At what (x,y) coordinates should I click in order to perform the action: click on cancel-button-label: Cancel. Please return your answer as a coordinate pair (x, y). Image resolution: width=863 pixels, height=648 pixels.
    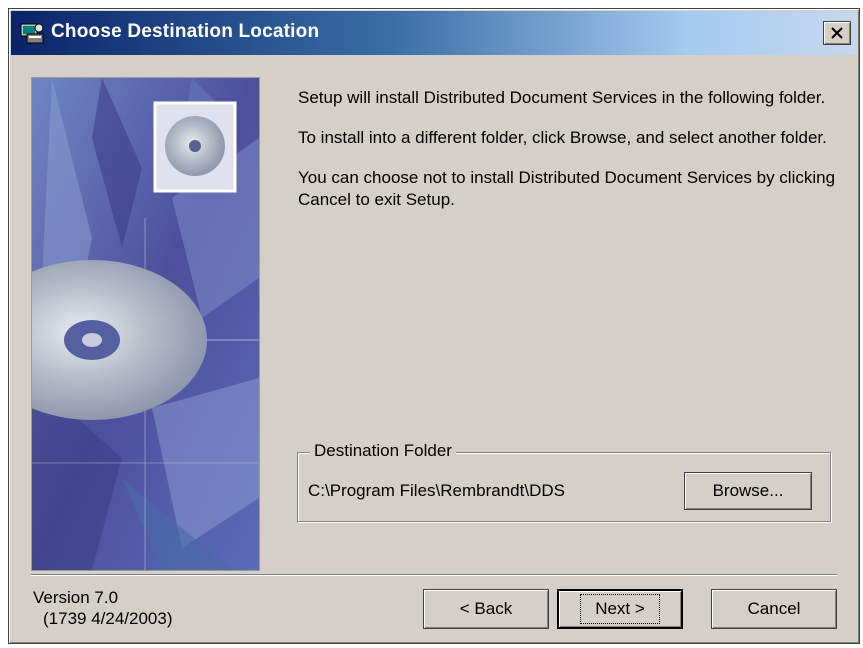
    Looking at the image, I should click on (774, 608).